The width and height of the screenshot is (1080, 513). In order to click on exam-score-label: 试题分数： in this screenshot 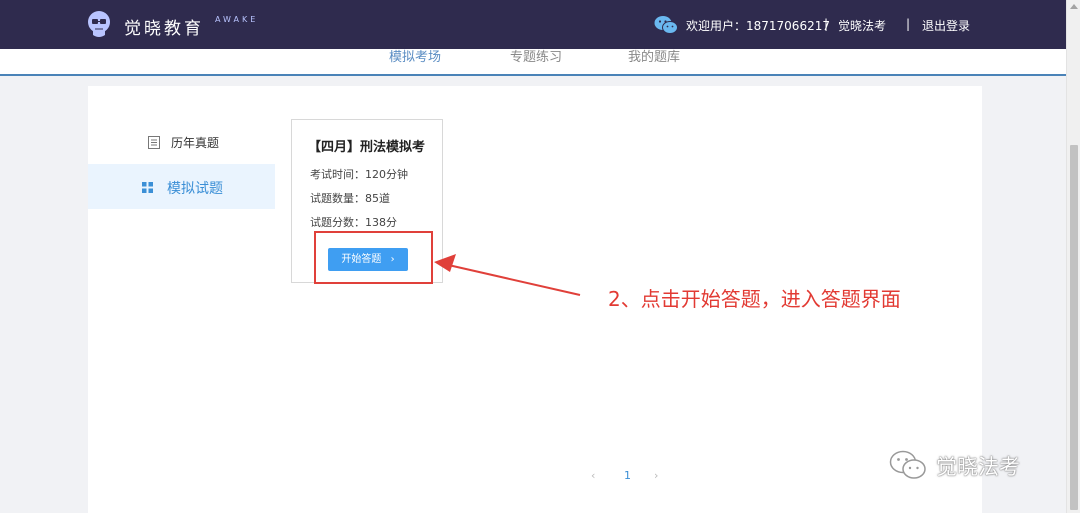, I will do `click(337, 222)`.